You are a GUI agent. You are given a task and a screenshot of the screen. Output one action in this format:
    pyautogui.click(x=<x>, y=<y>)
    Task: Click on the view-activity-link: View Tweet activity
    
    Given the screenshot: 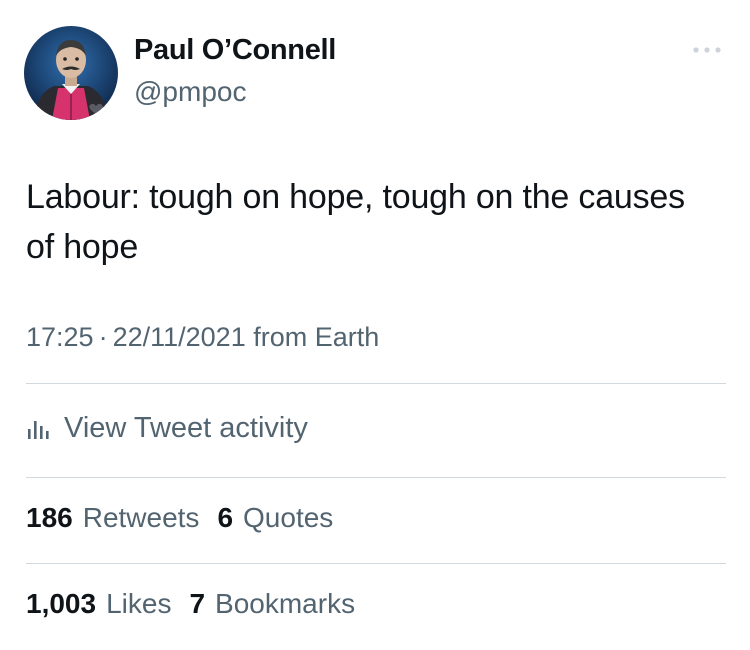 What is the action you would take?
    pyautogui.click(x=167, y=428)
    